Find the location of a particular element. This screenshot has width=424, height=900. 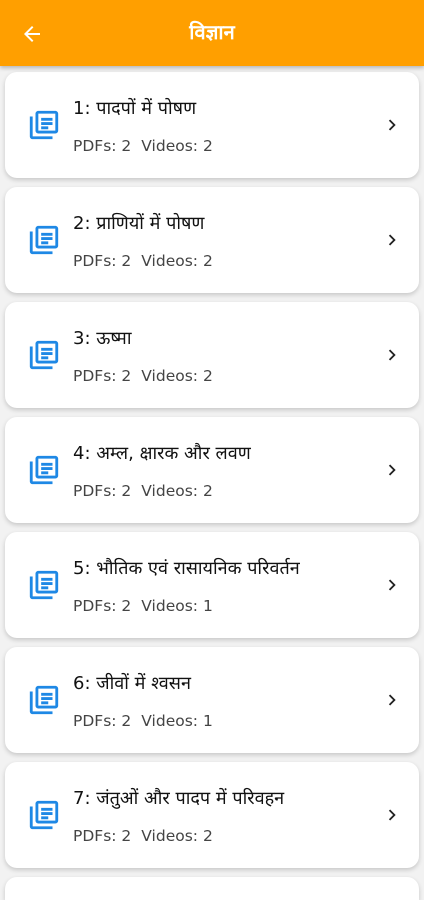

chapter-card: 6: जीवों में श्वसन PDFs: 2 Videos: 1 is located at coordinates (212, 700).